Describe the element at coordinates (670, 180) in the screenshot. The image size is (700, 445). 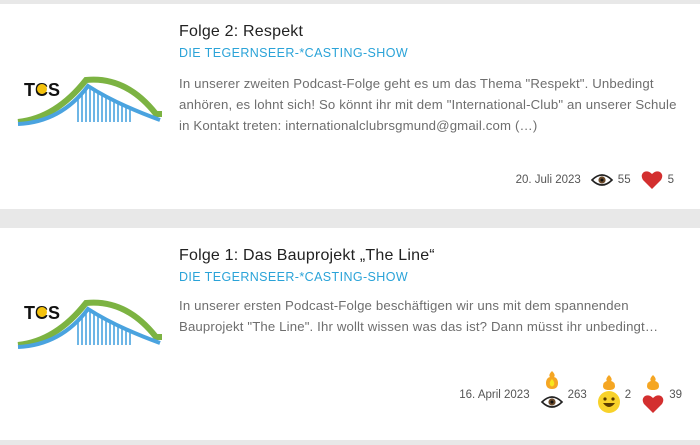
I see `like-count: 5` at that location.